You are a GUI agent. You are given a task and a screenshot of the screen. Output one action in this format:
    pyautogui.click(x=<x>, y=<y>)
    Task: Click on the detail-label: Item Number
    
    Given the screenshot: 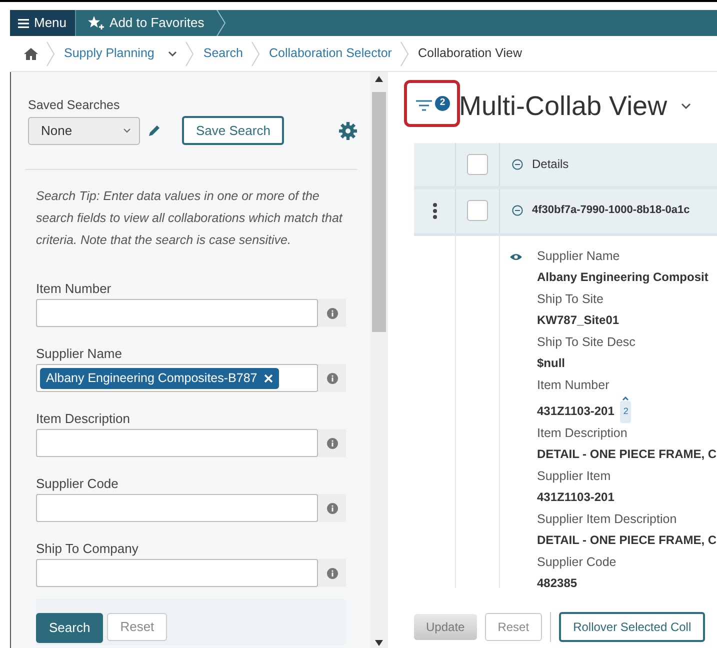 What is the action you would take?
    pyautogui.click(x=573, y=385)
    